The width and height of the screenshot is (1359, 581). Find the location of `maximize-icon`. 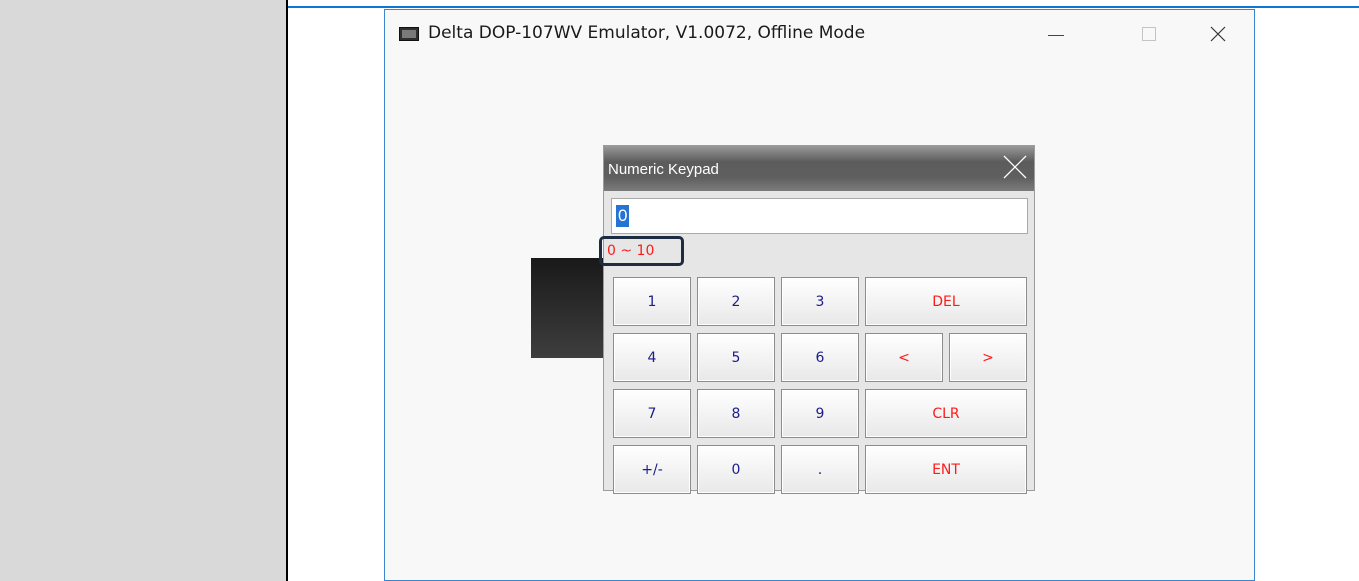

maximize-icon is located at coordinates (1149, 34).